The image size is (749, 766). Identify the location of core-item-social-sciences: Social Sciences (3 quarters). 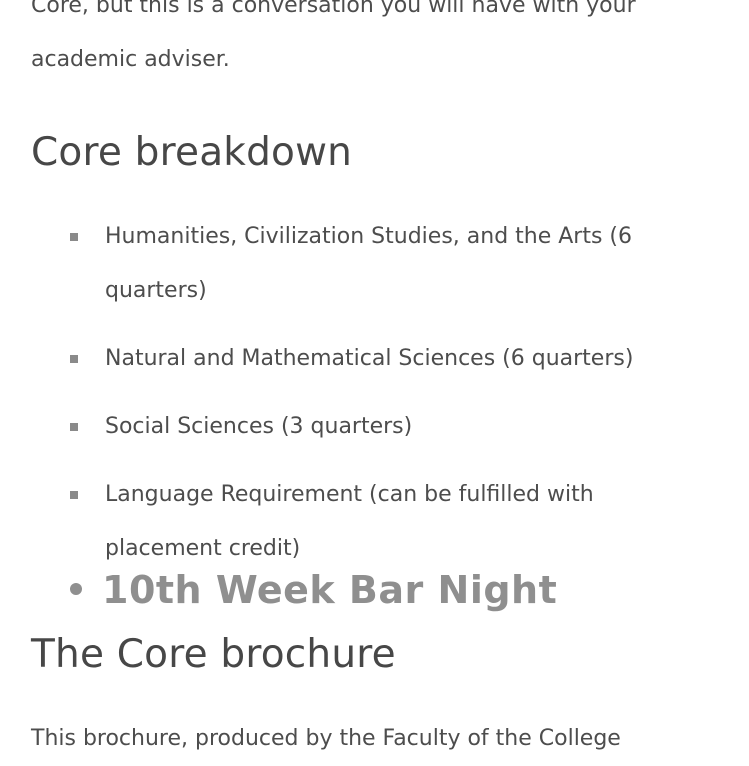
(374, 427).